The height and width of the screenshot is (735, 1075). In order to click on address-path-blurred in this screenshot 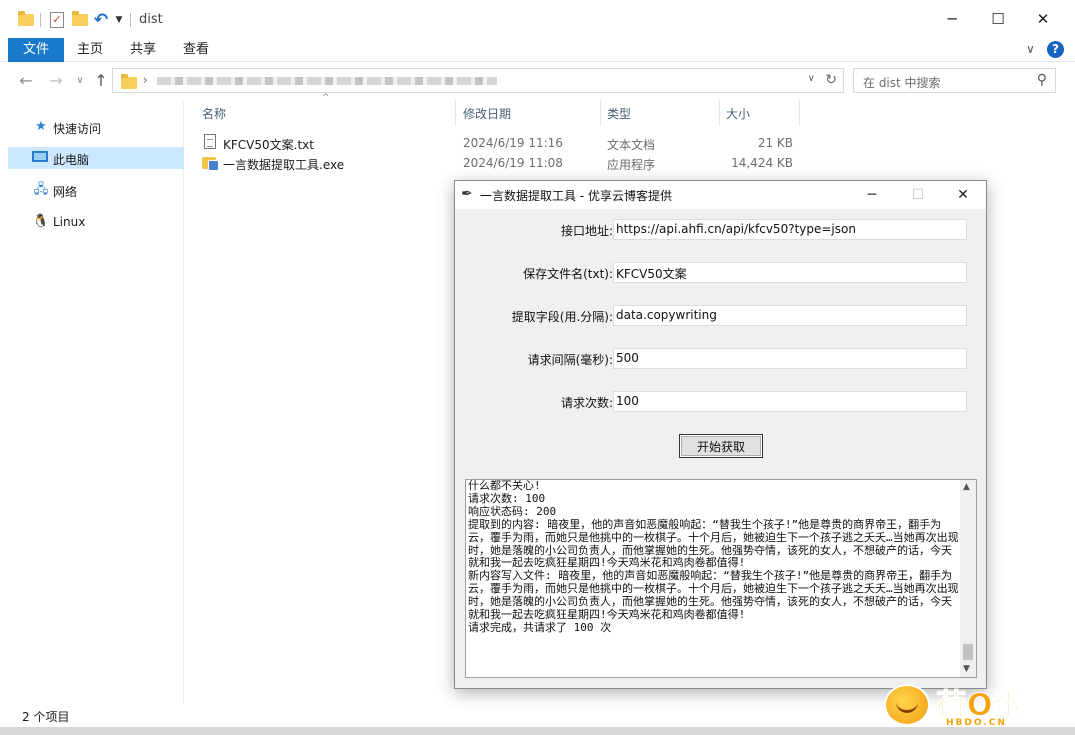, I will do `click(327, 81)`.